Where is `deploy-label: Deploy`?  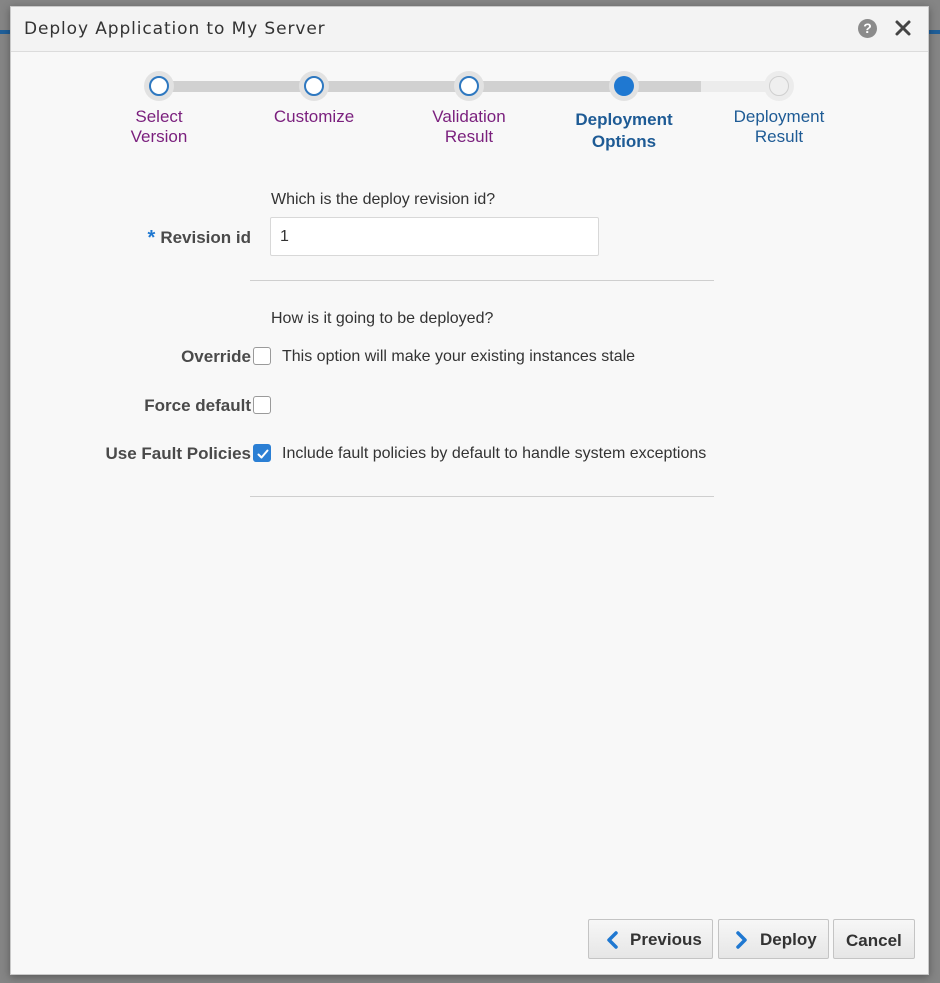 deploy-label: Deploy is located at coordinates (788, 939).